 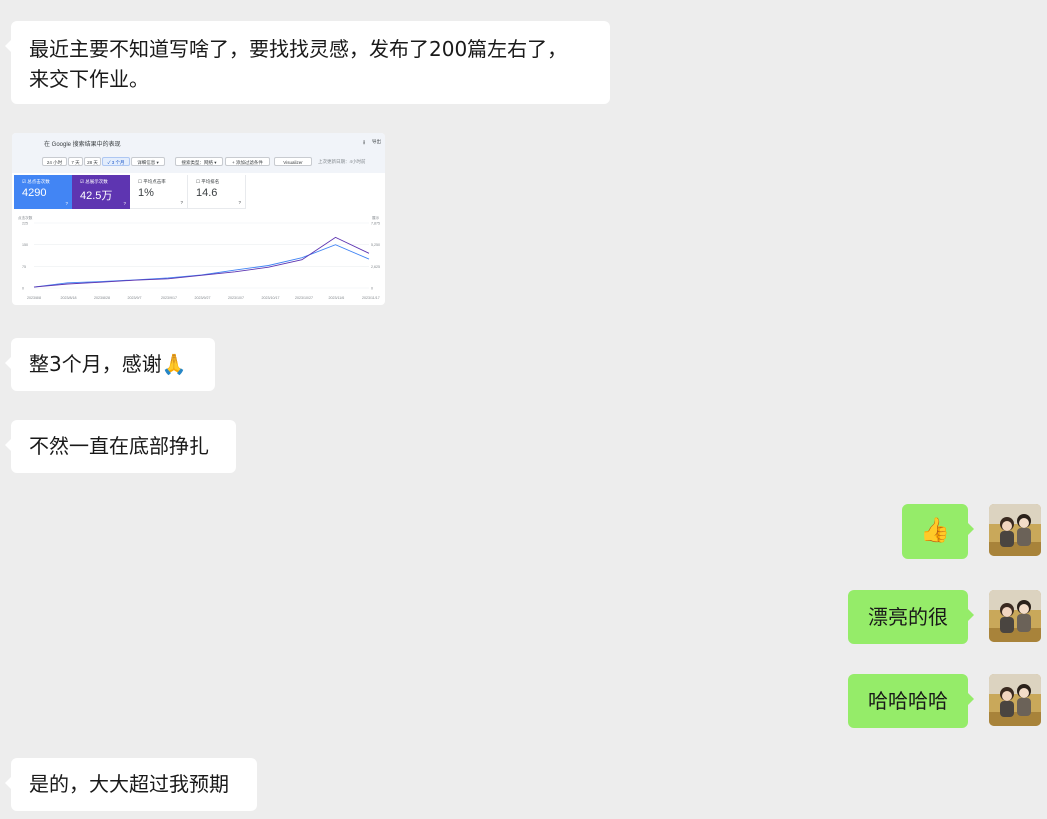 I want to click on message-text: 漂亮的很, so click(x=908, y=617).